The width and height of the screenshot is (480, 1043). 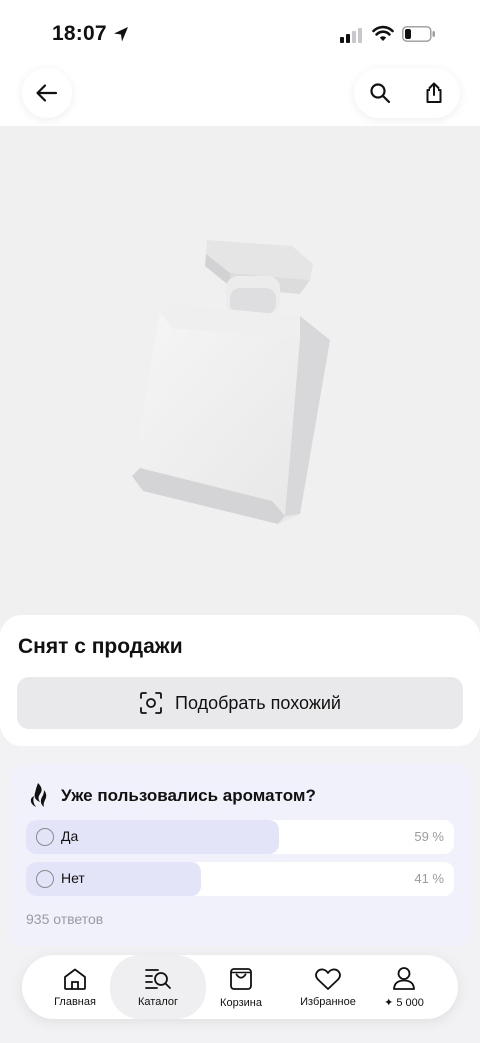 I want to click on status-bar: 18:07, so click(x=240, y=32).